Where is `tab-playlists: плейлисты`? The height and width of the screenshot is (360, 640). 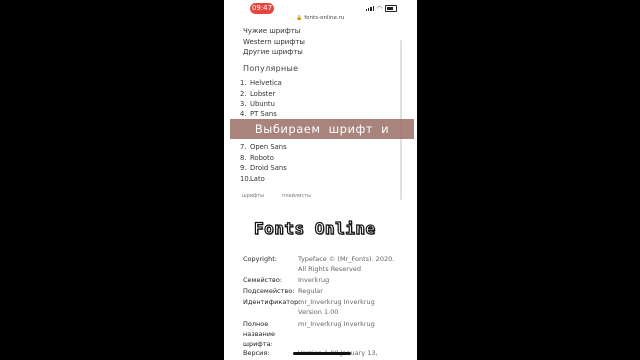
tab-playlists: плейлисты is located at coordinates (296, 196).